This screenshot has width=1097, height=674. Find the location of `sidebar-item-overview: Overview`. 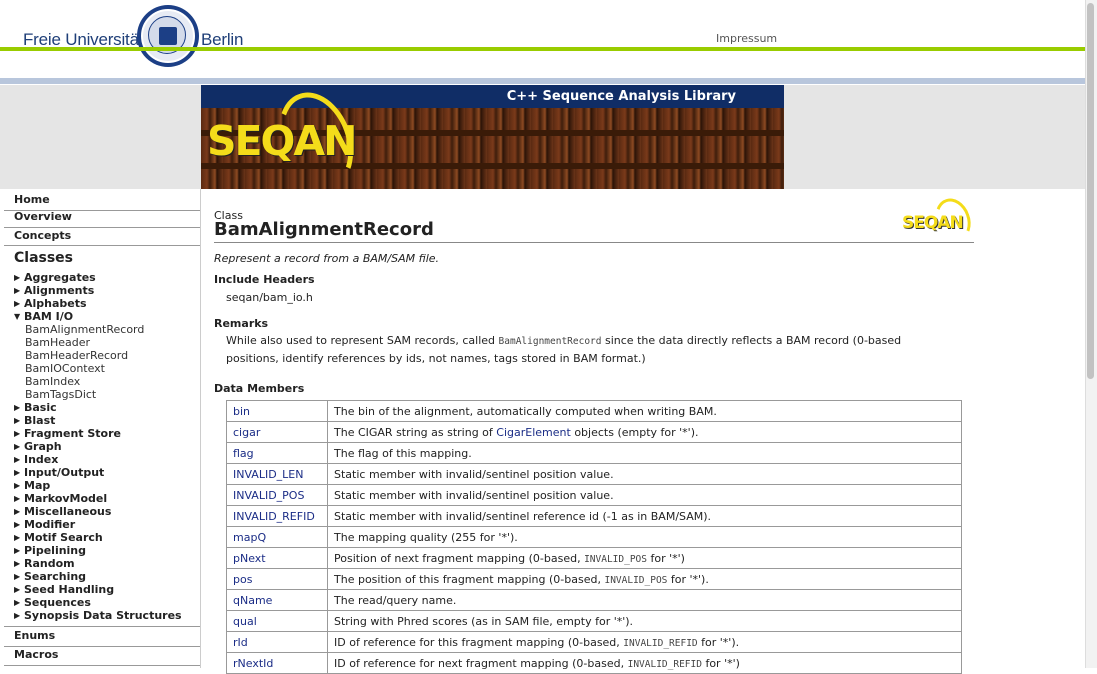

sidebar-item-overview: Overview is located at coordinates (102, 219).